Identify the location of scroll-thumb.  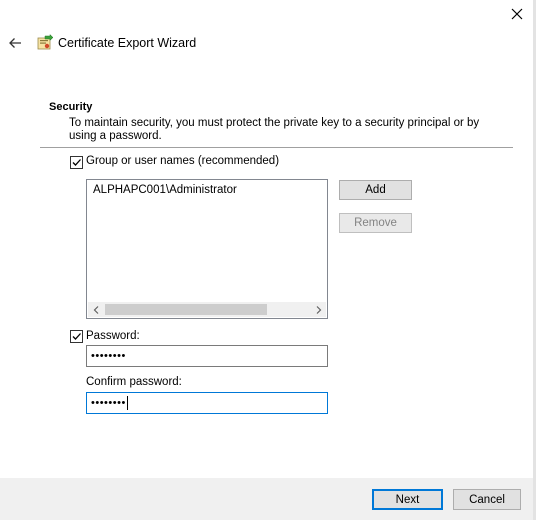
(186, 309).